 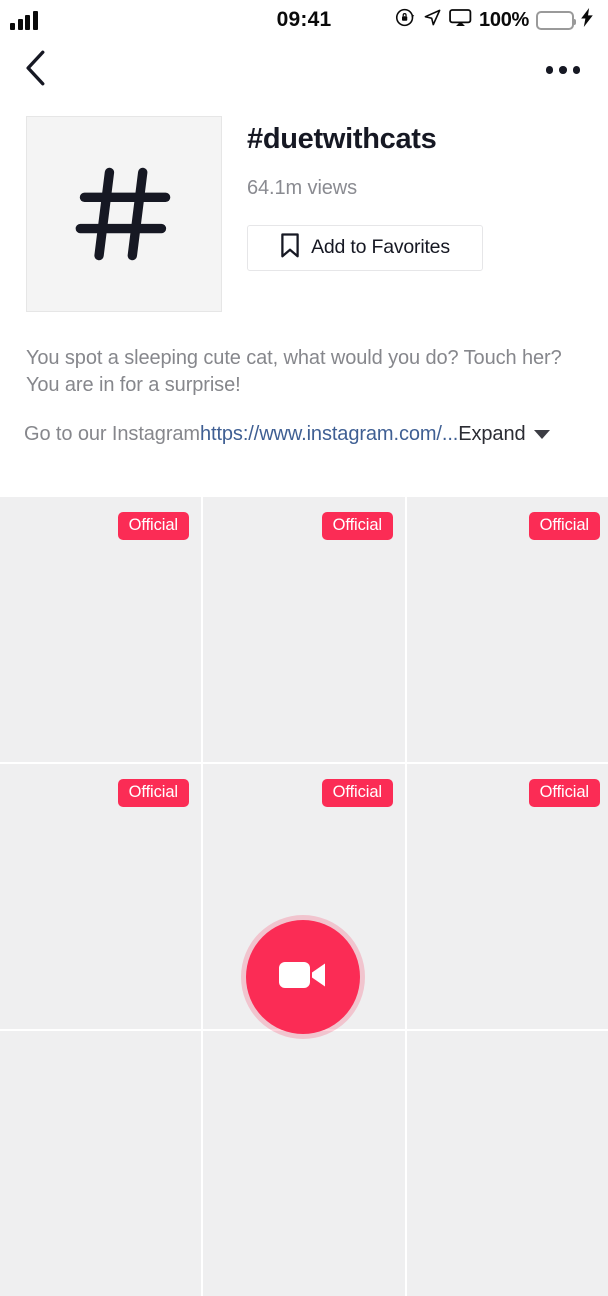 What do you see at coordinates (304, 70) in the screenshot?
I see `navigation-bar` at bounding box center [304, 70].